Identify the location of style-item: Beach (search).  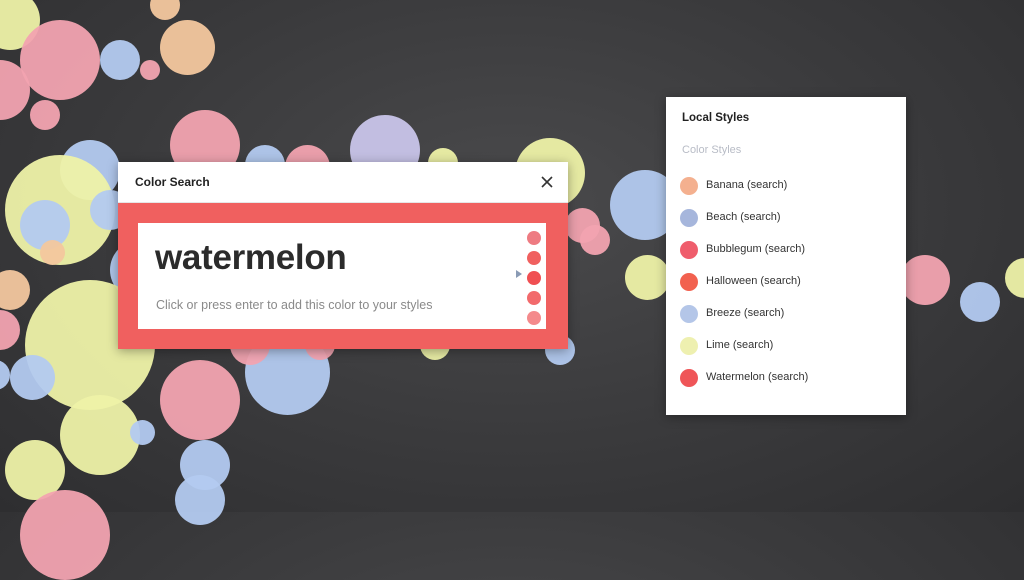
(780, 218).